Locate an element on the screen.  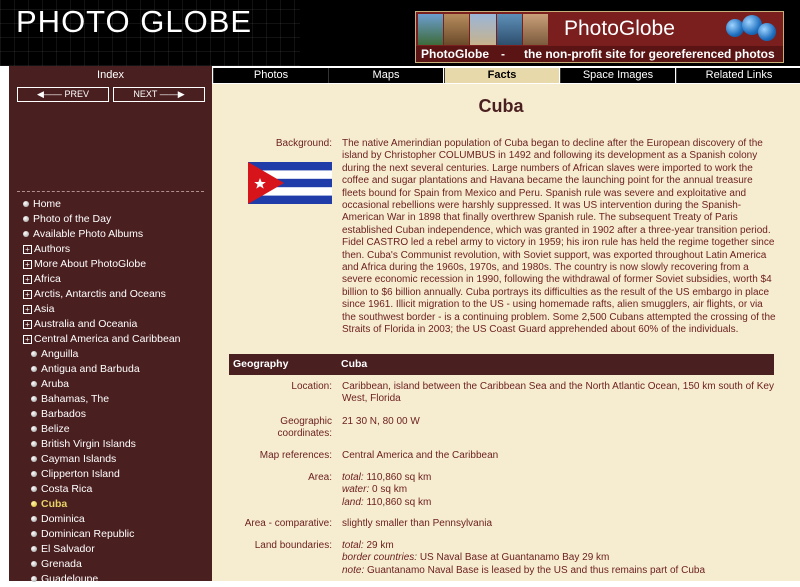
sidebar-item-africa: + Africa is located at coordinates (110, 279).